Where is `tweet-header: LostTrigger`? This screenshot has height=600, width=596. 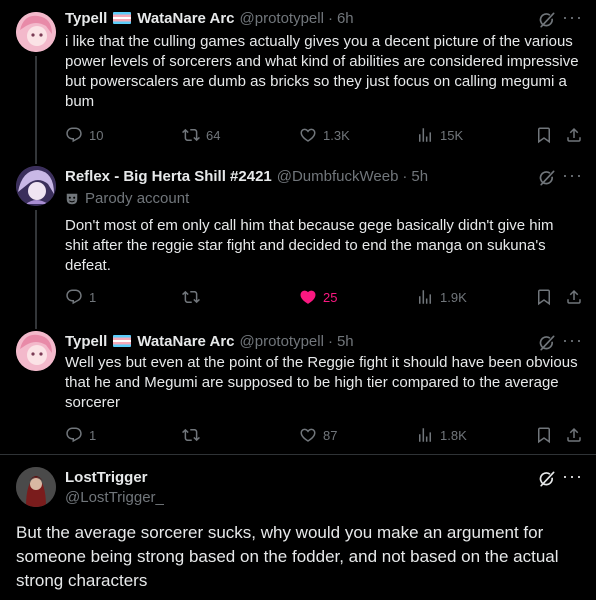 tweet-header: LostTrigger is located at coordinates (106, 477).